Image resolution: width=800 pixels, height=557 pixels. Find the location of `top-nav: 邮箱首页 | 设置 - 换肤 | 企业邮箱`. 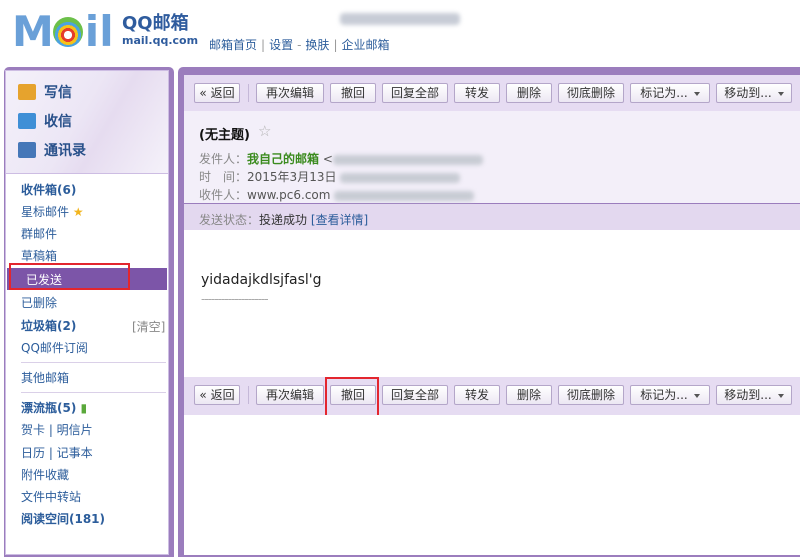

top-nav: 邮箱首页 | 设置 - 换肤 | 企业邮箱 is located at coordinates (299, 44).